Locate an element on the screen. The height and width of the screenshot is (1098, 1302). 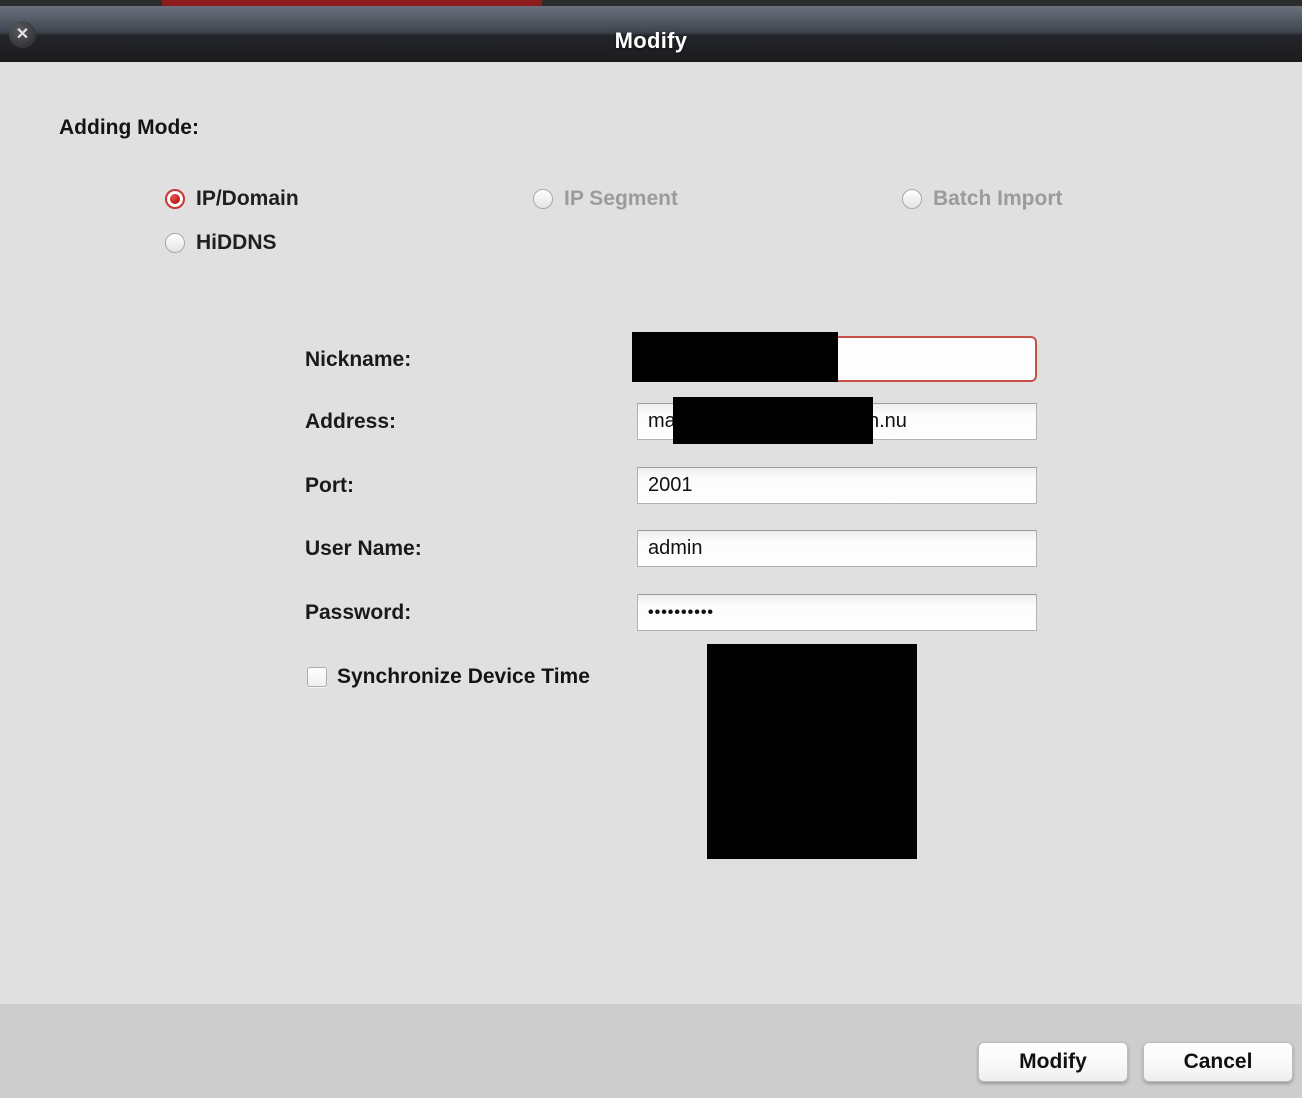
dialog-titlebar: Modify is located at coordinates (651, 34).